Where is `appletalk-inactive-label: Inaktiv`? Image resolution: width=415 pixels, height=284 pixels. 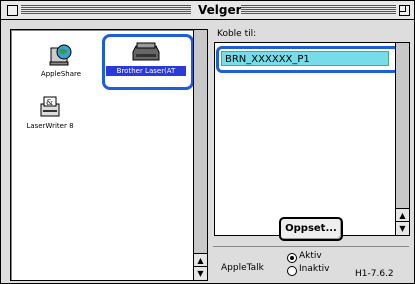
appletalk-inactive-label: Inaktiv is located at coordinates (314, 269).